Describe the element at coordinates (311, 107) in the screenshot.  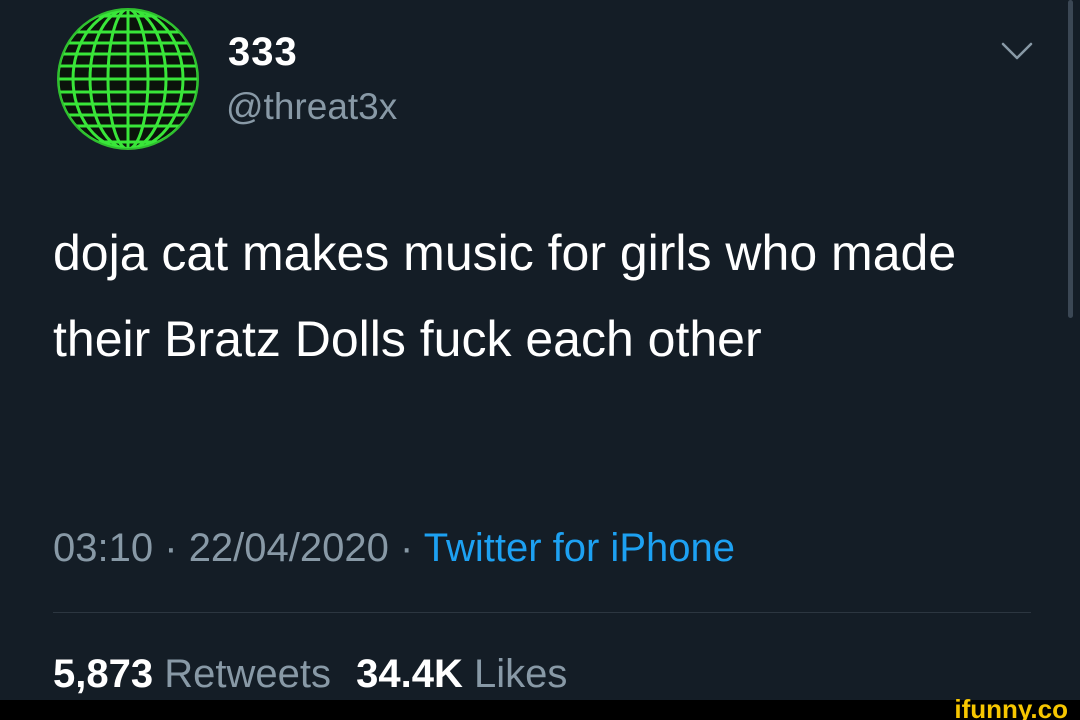
I see `user-handle: @threat3x` at that location.